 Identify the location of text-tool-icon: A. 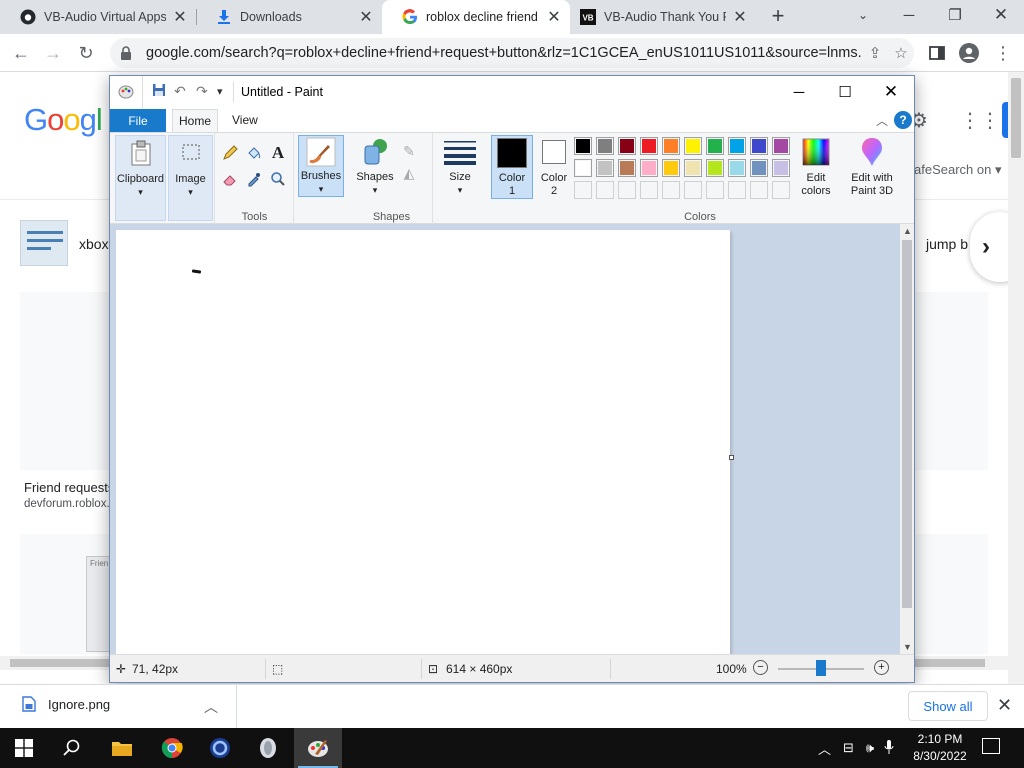
(278, 153).